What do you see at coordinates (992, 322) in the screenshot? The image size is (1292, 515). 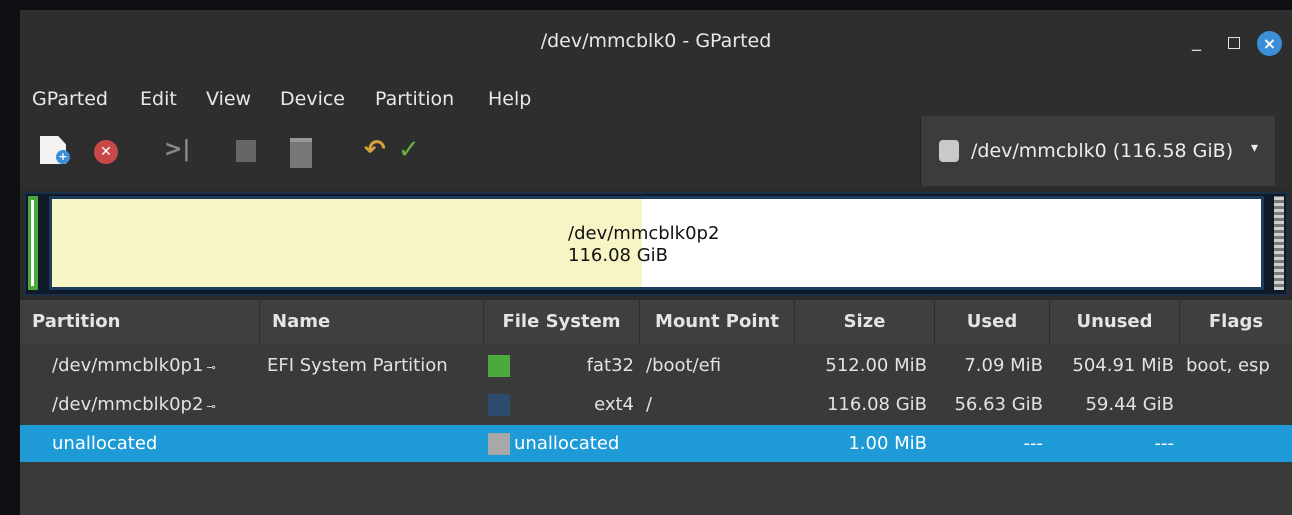 I see `header-used: Used` at bounding box center [992, 322].